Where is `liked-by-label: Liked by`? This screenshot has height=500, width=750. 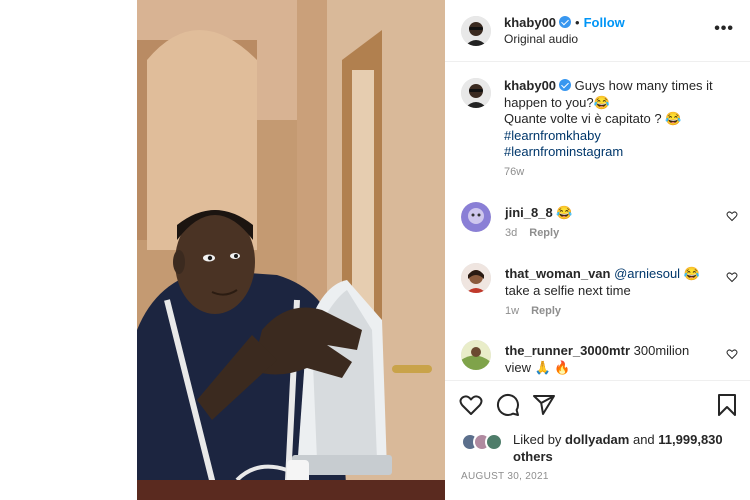 liked-by-label: Liked by is located at coordinates (537, 439).